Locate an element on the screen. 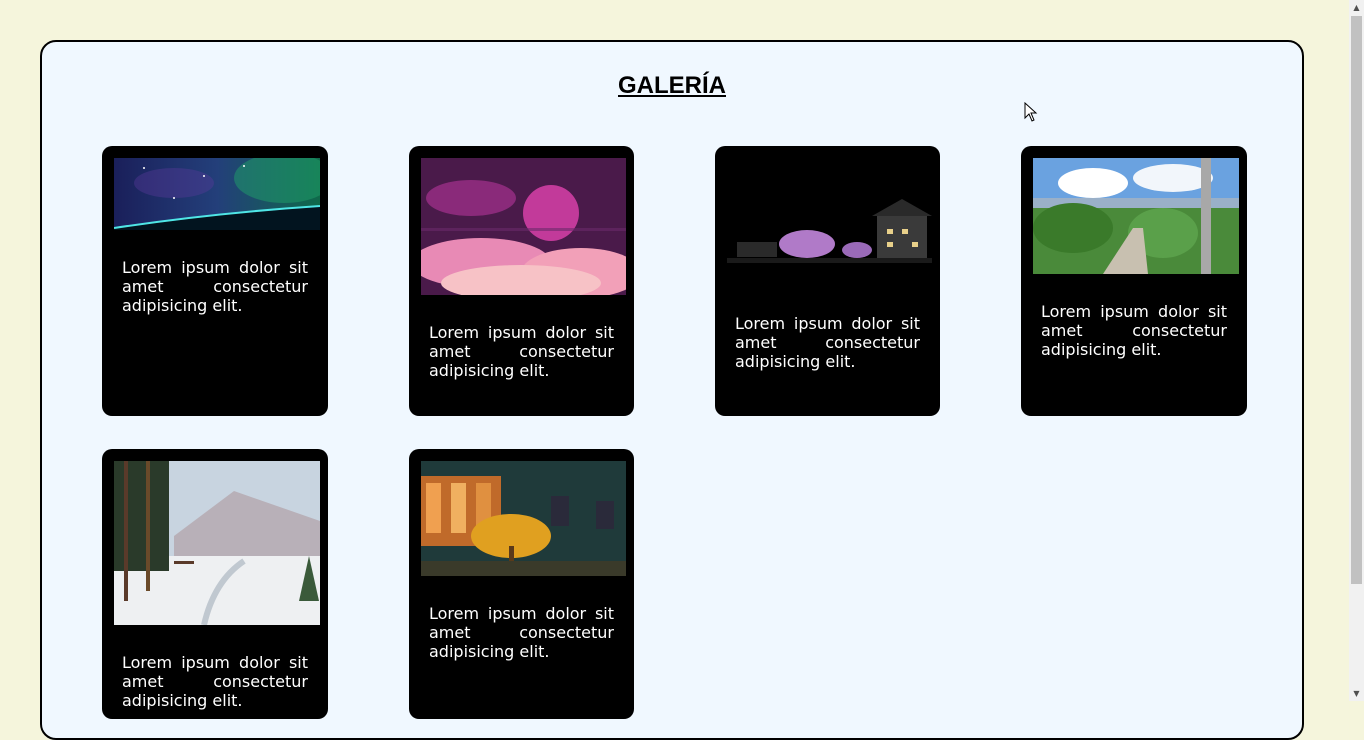 The image size is (1364, 740). card-image-night-castle is located at coordinates (829, 221).